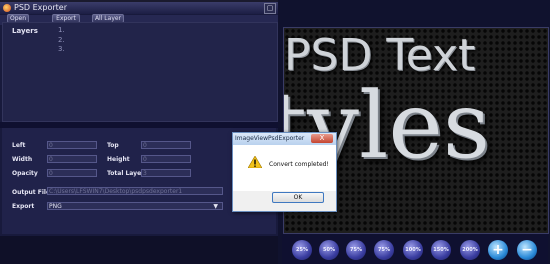 Image resolution: width=550 pixels, height=264 pixels. What do you see at coordinates (113, 145) in the screenshot?
I see `top-label: Top` at bounding box center [113, 145].